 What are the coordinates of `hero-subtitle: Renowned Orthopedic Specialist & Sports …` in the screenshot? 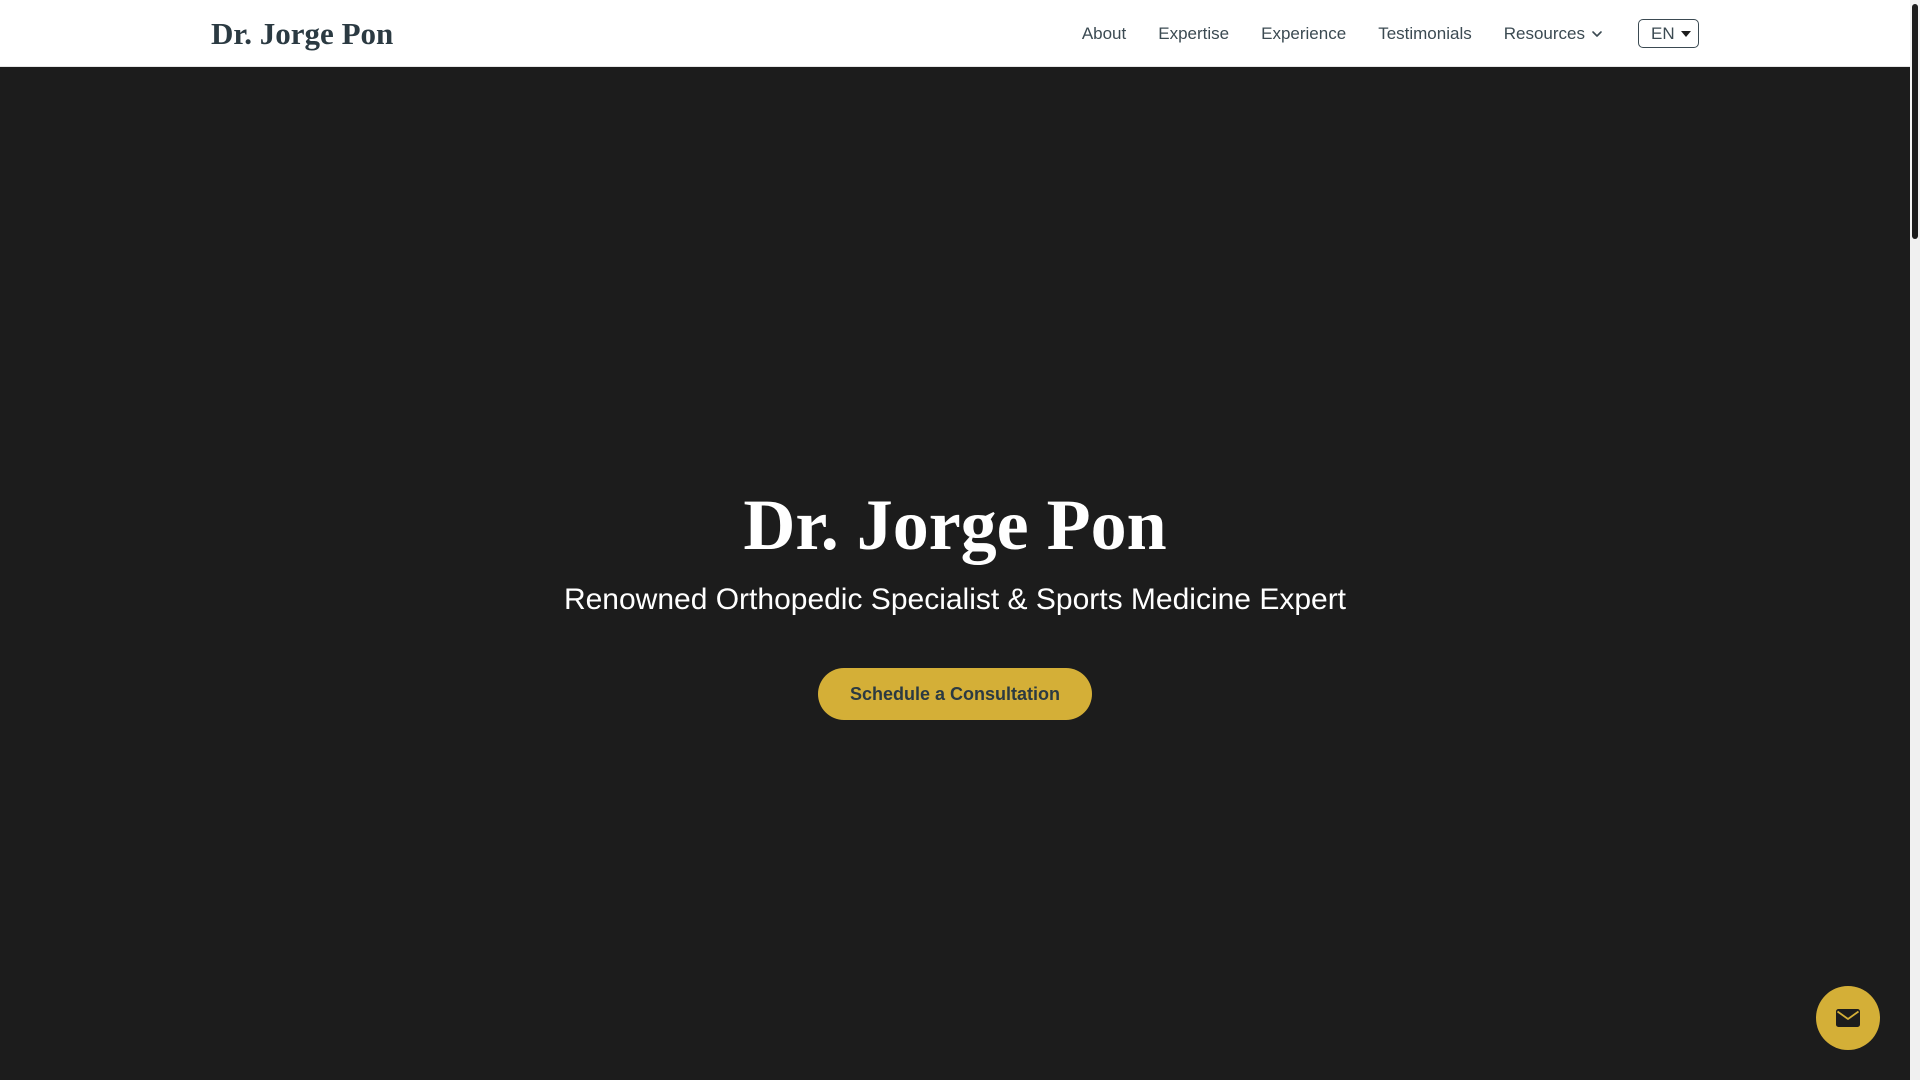 It's located at (955, 599).